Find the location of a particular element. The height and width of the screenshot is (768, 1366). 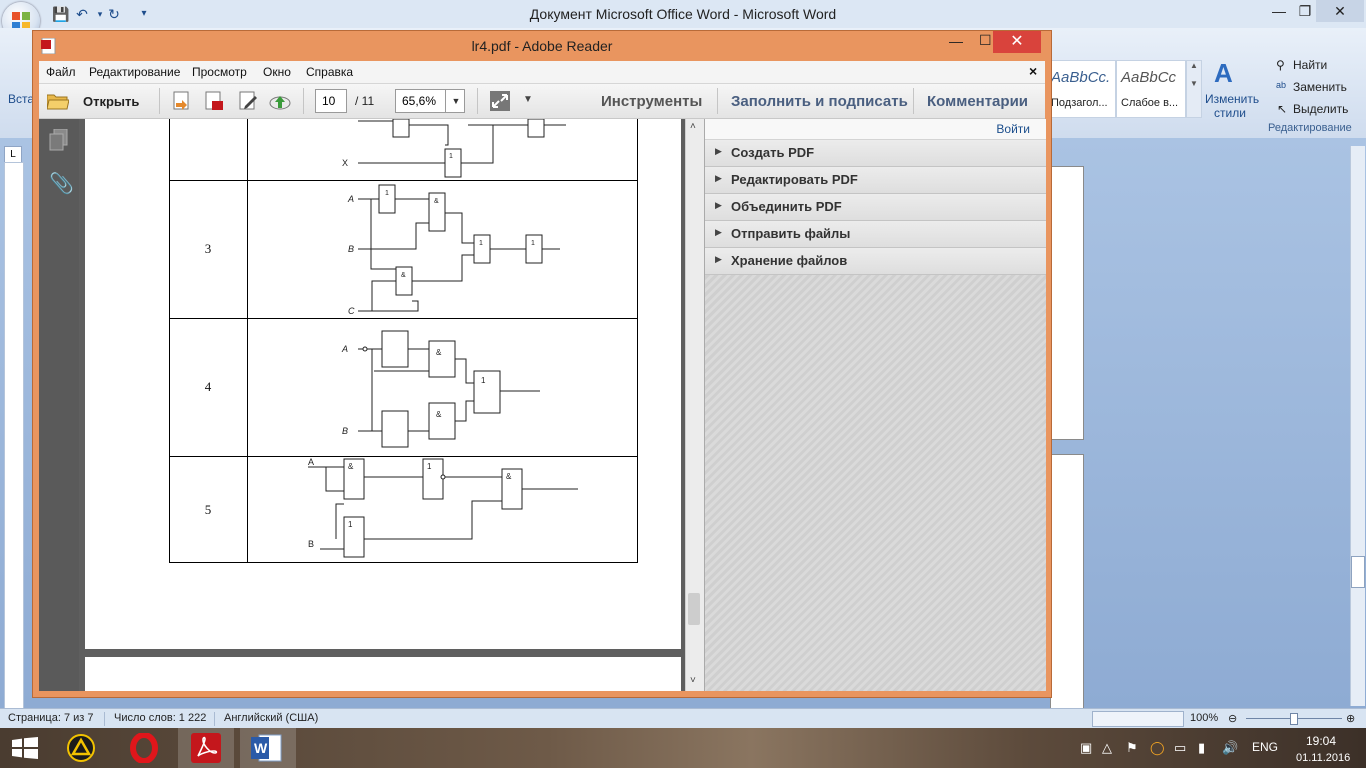

change-styles-label: Изменить is located at coordinates (1232, 99).